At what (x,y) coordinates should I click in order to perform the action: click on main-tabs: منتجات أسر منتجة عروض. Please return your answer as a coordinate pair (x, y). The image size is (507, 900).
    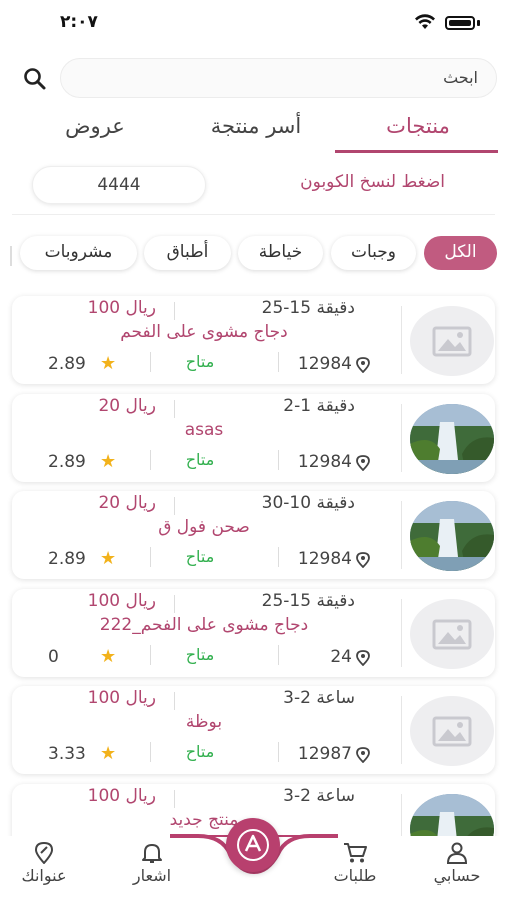
    Looking at the image, I should click on (253, 130).